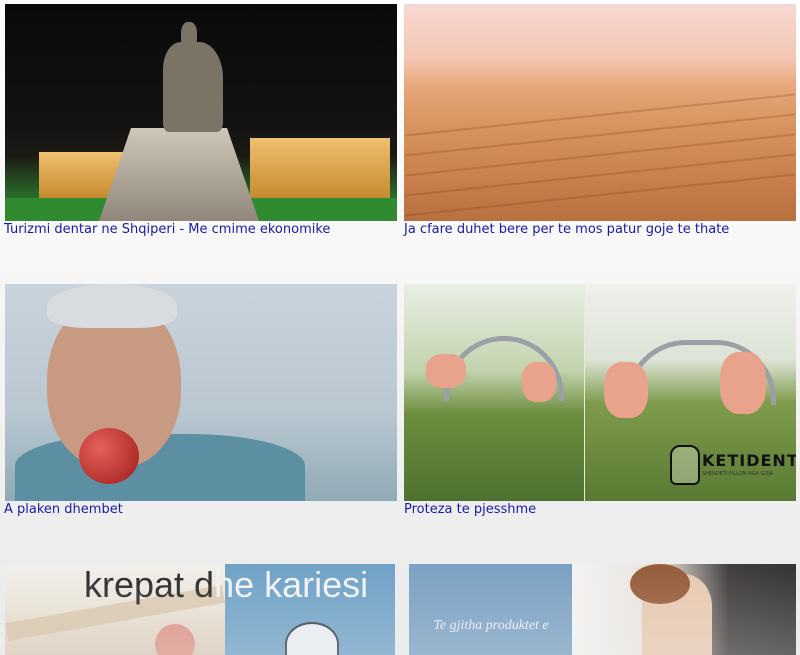  I want to click on promo-text: Te gjitha produktet e, so click(491, 625).